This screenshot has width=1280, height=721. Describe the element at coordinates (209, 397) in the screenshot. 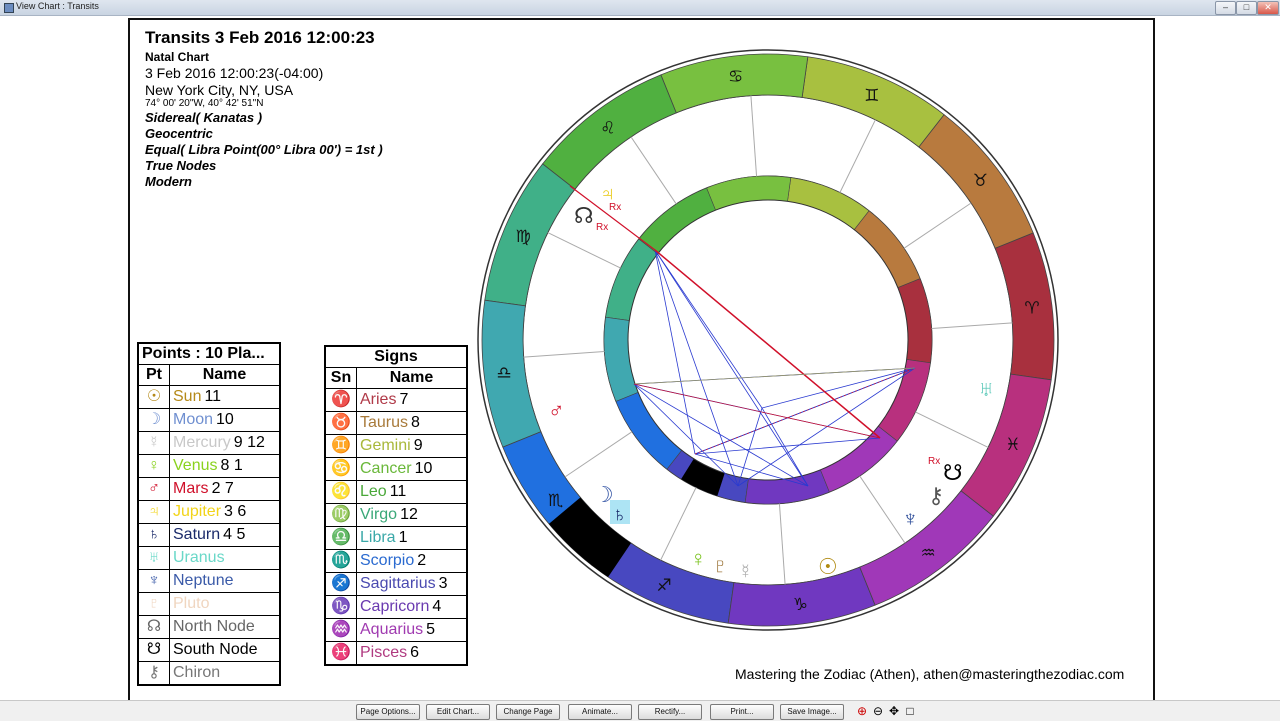

I see `points_table-row: ☉ Sun 11` at that location.